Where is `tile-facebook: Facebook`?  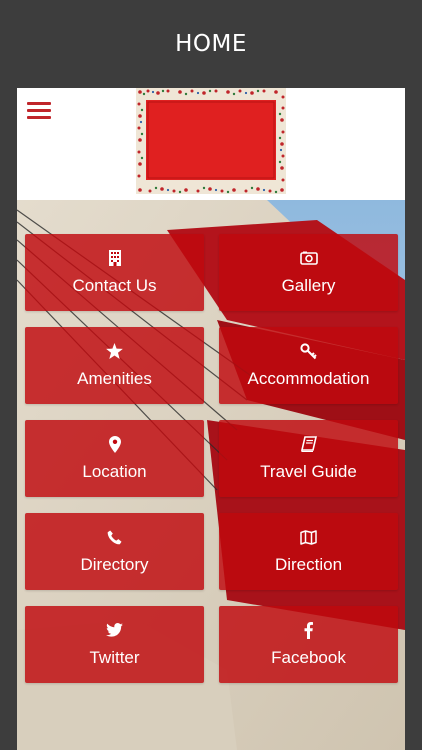 tile-facebook: Facebook is located at coordinates (308, 644).